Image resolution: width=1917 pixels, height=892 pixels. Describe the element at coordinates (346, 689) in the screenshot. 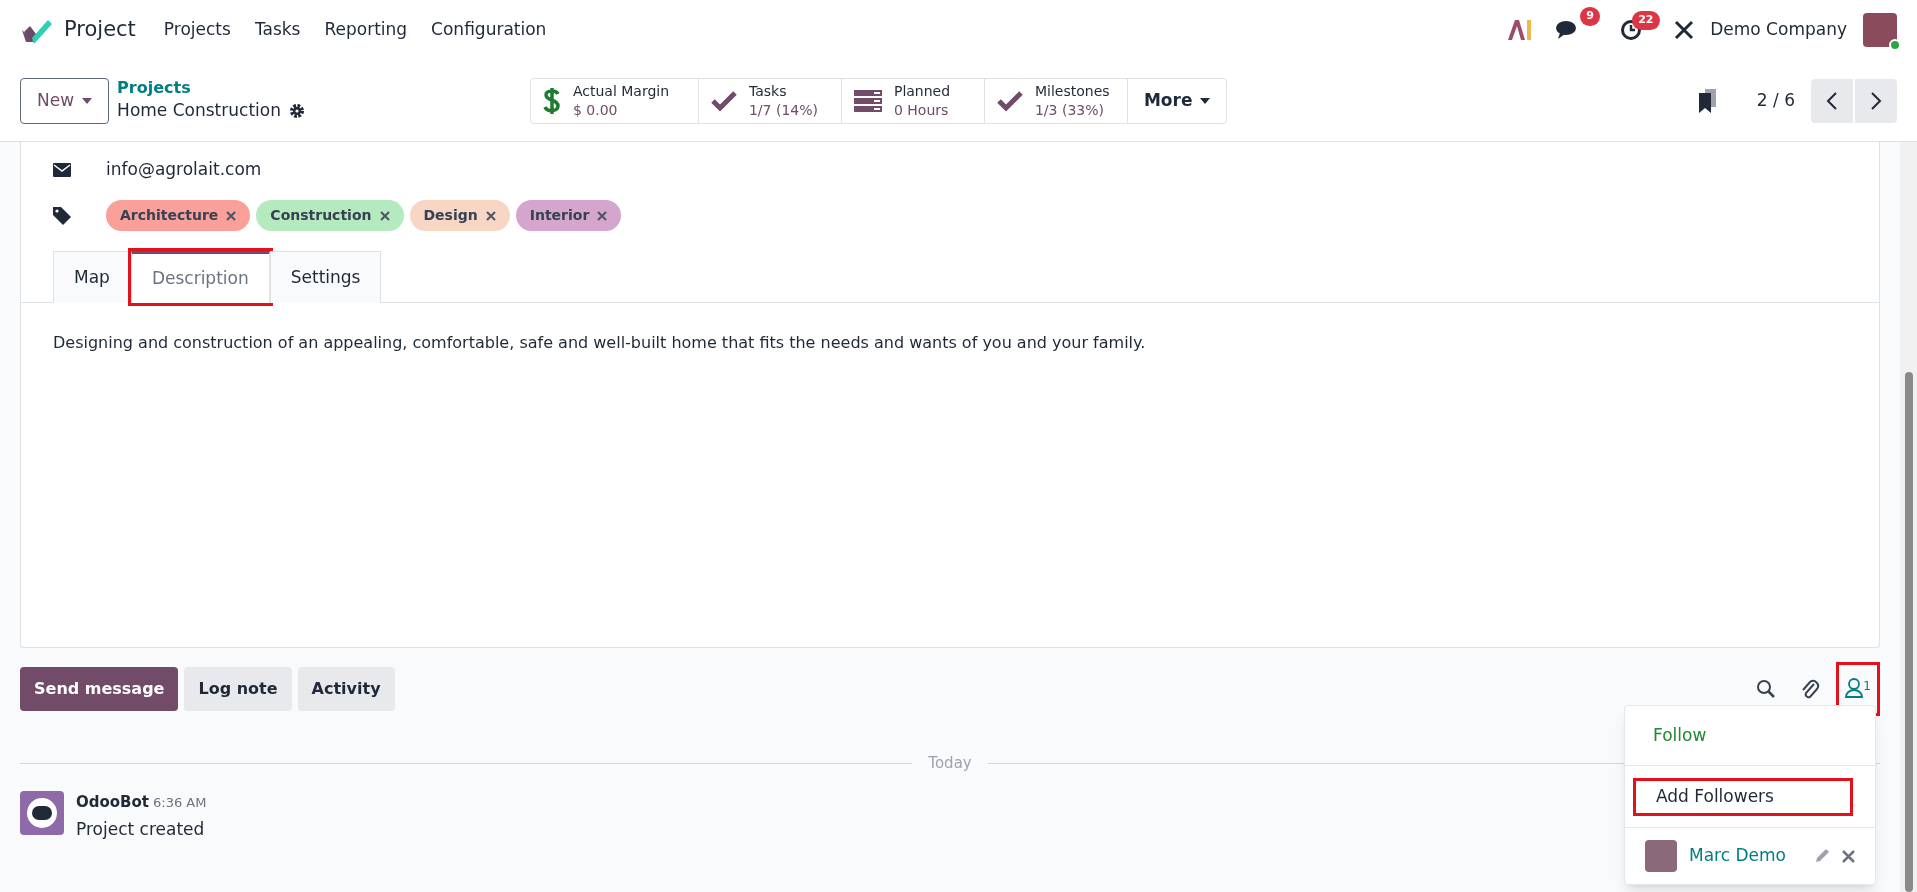

I see `chatter-button: Activity` at that location.